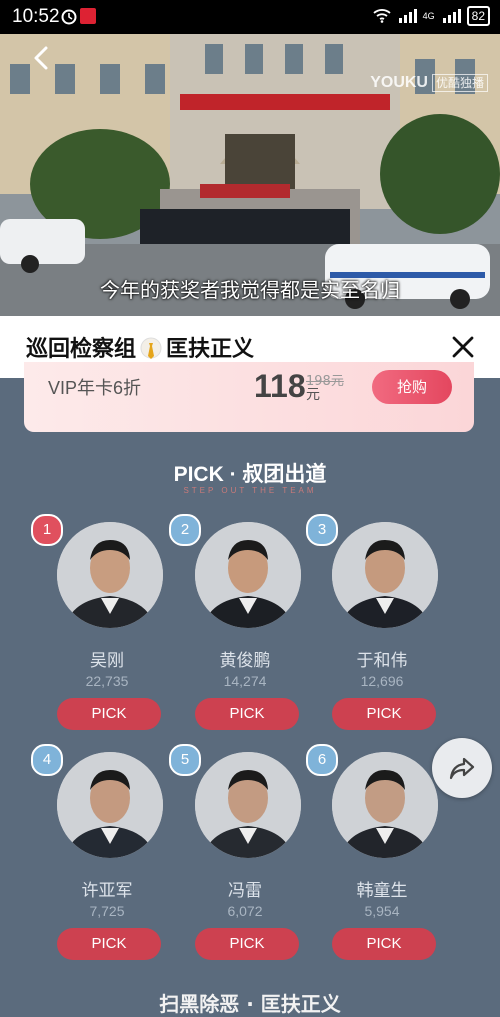 The width and height of the screenshot is (500, 1017). Describe the element at coordinates (81, 349) in the screenshot. I see `title-left: 巡回检察组` at that location.